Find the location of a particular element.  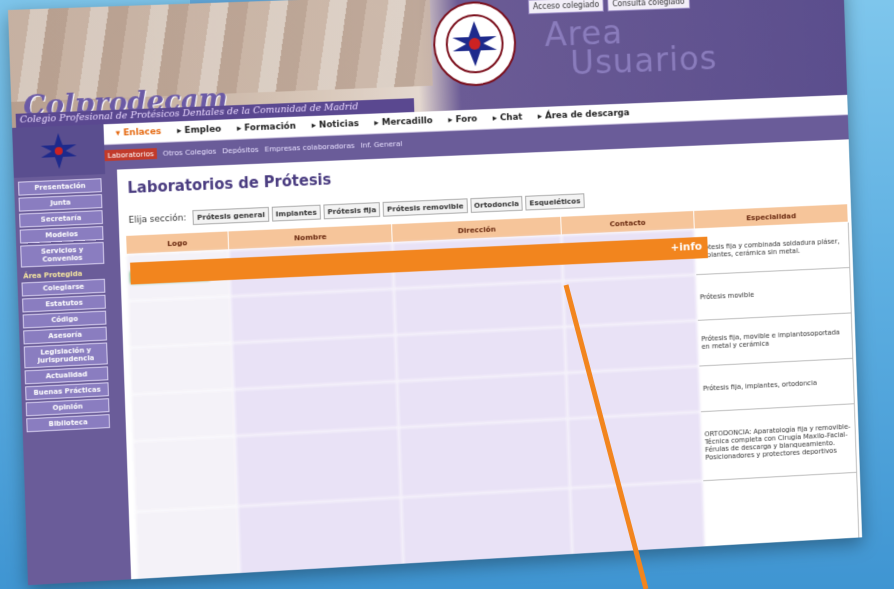

section-implantes: Implantes is located at coordinates (296, 213).